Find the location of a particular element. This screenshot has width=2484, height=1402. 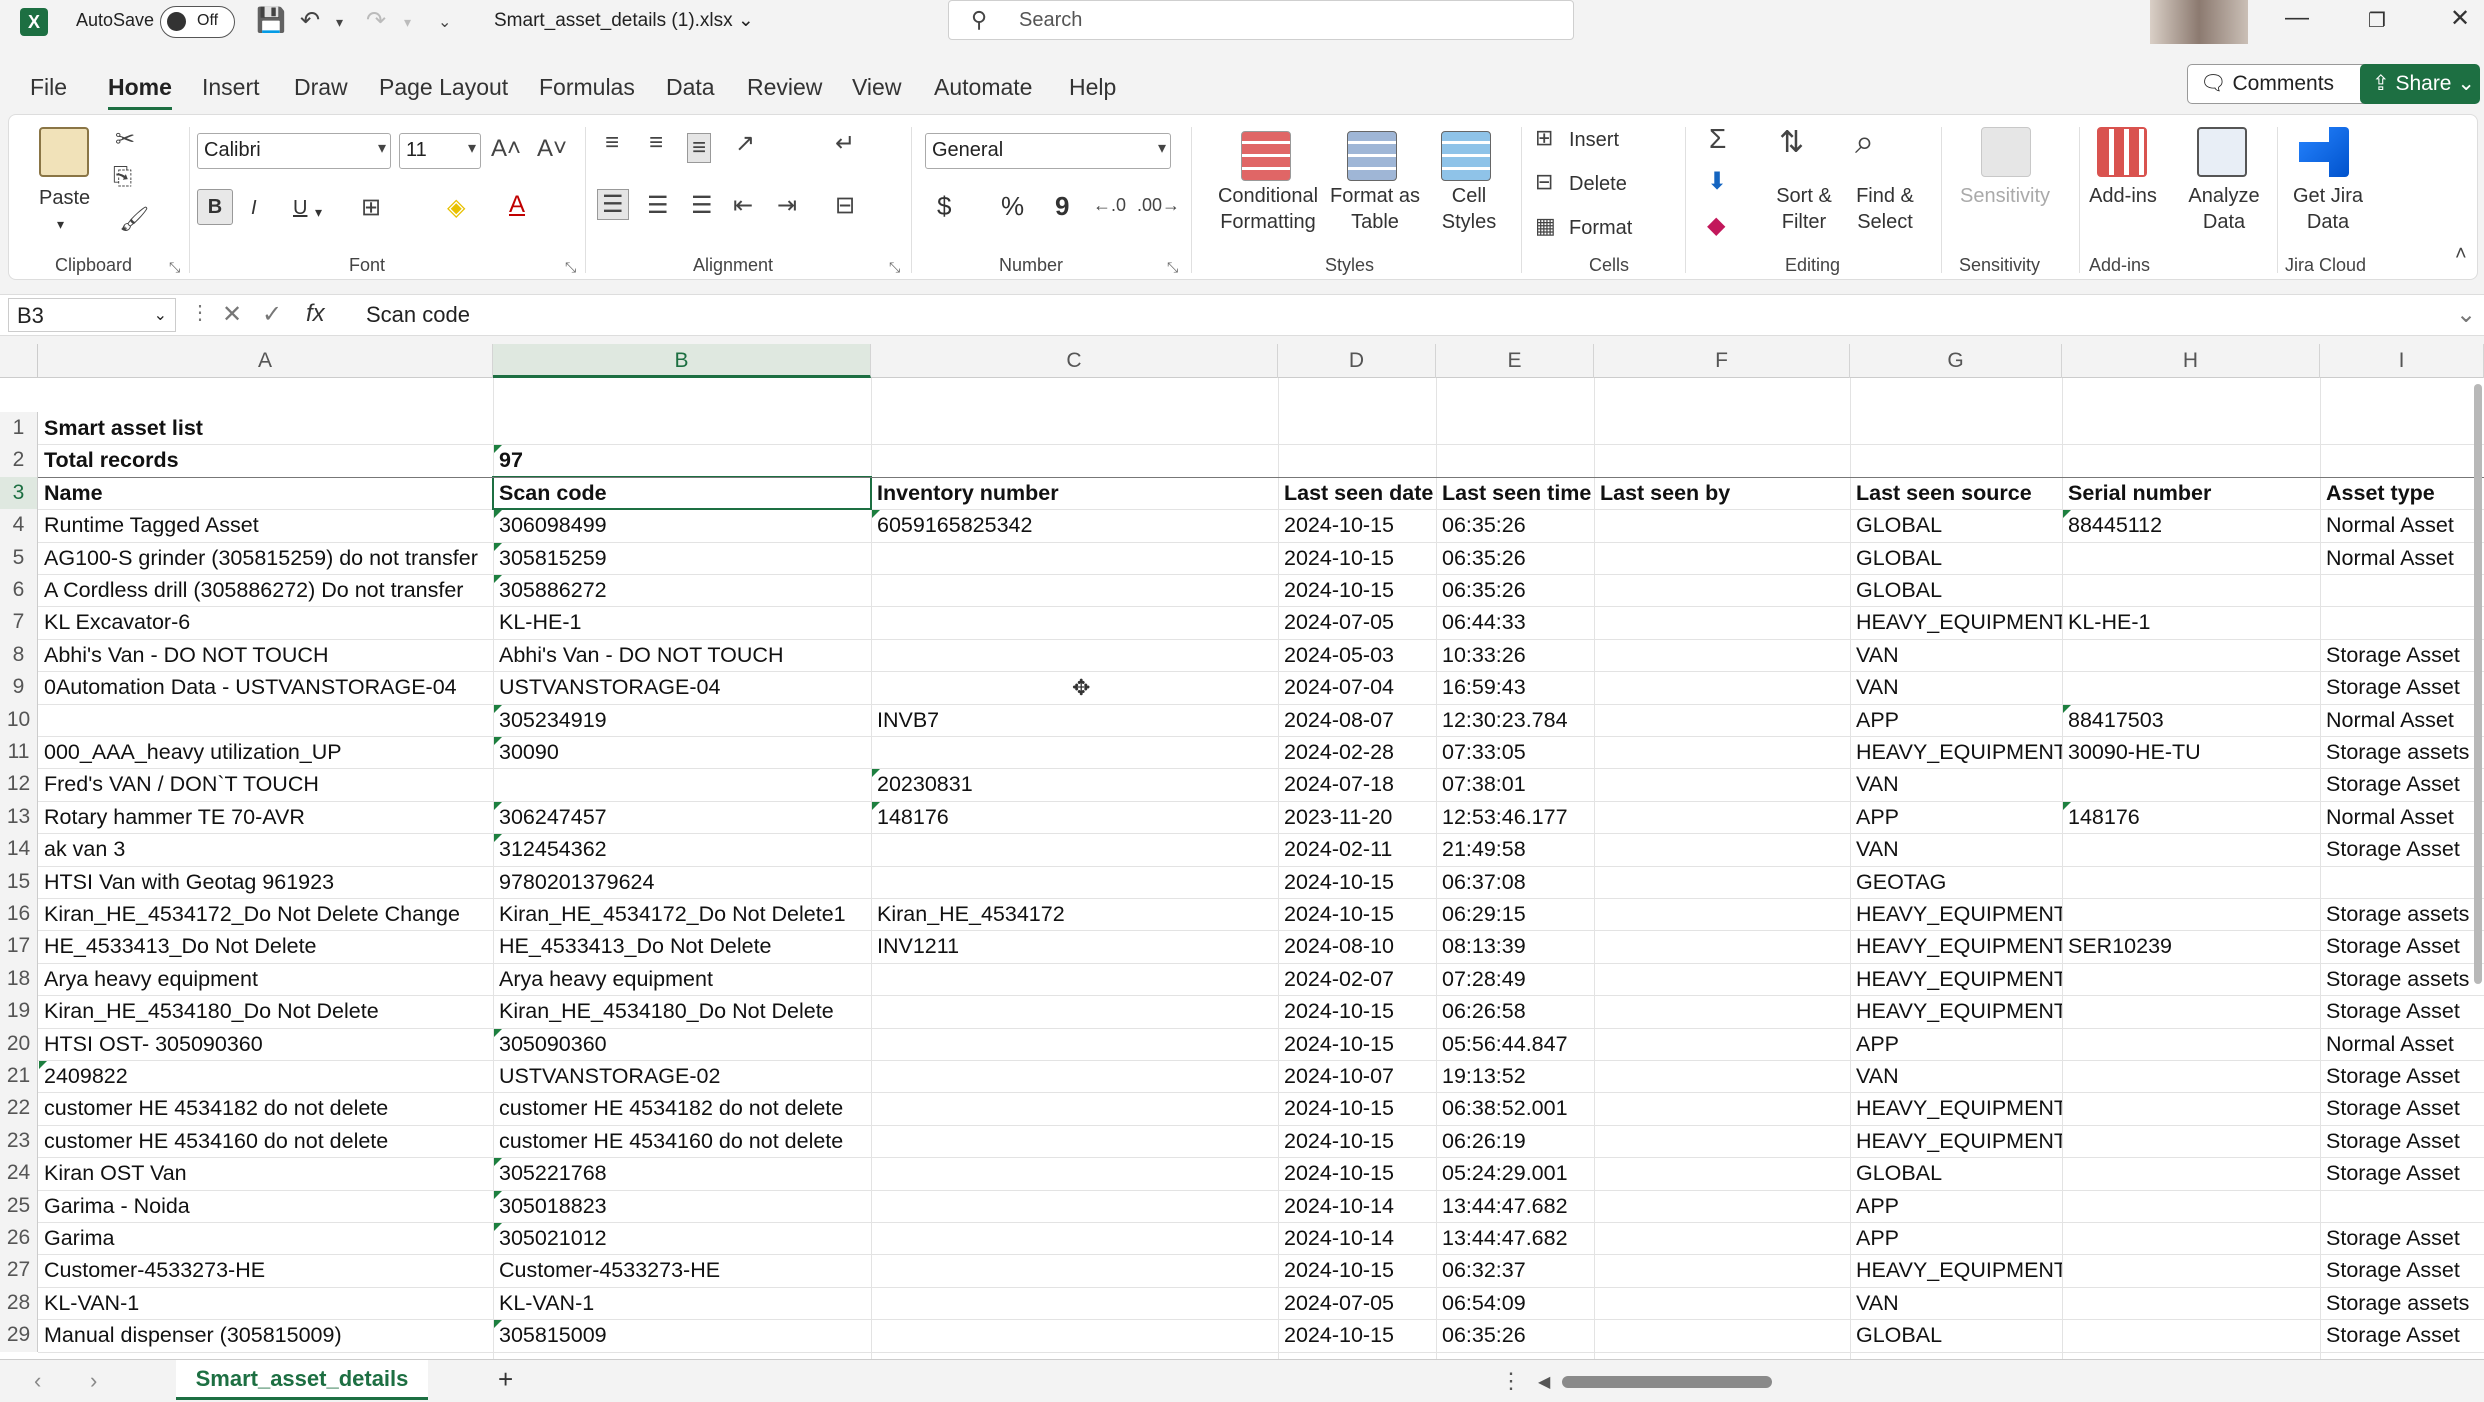

cell-h14 is located at coordinates (2191, 849).